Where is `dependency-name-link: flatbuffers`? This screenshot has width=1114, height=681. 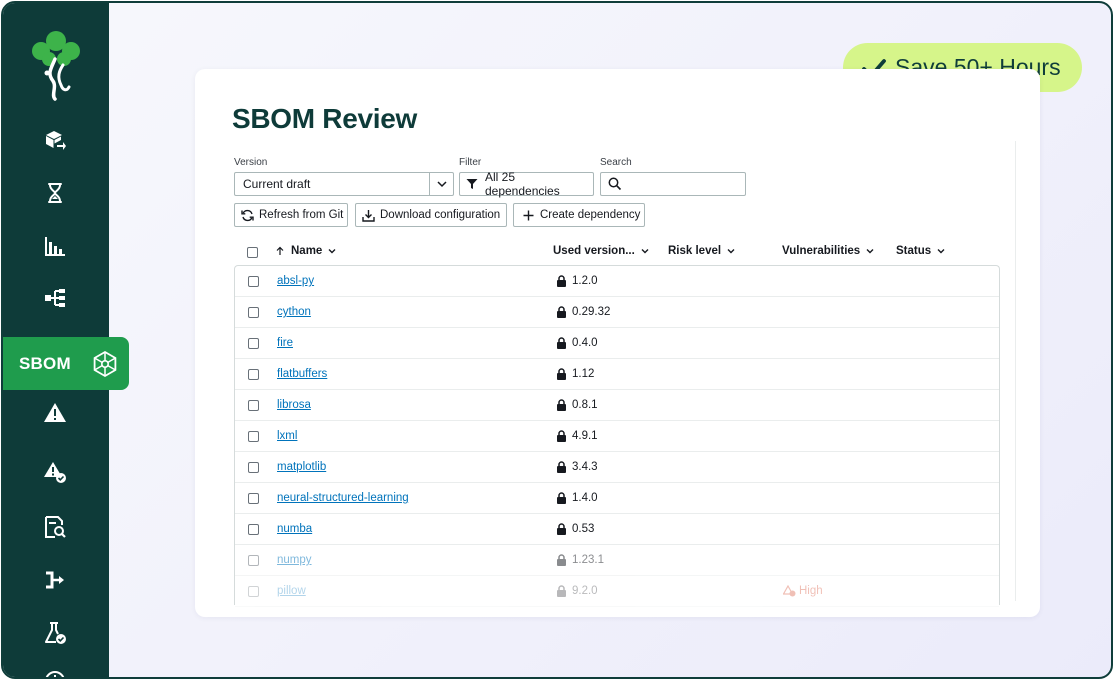
dependency-name-link: flatbuffers is located at coordinates (302, 374).